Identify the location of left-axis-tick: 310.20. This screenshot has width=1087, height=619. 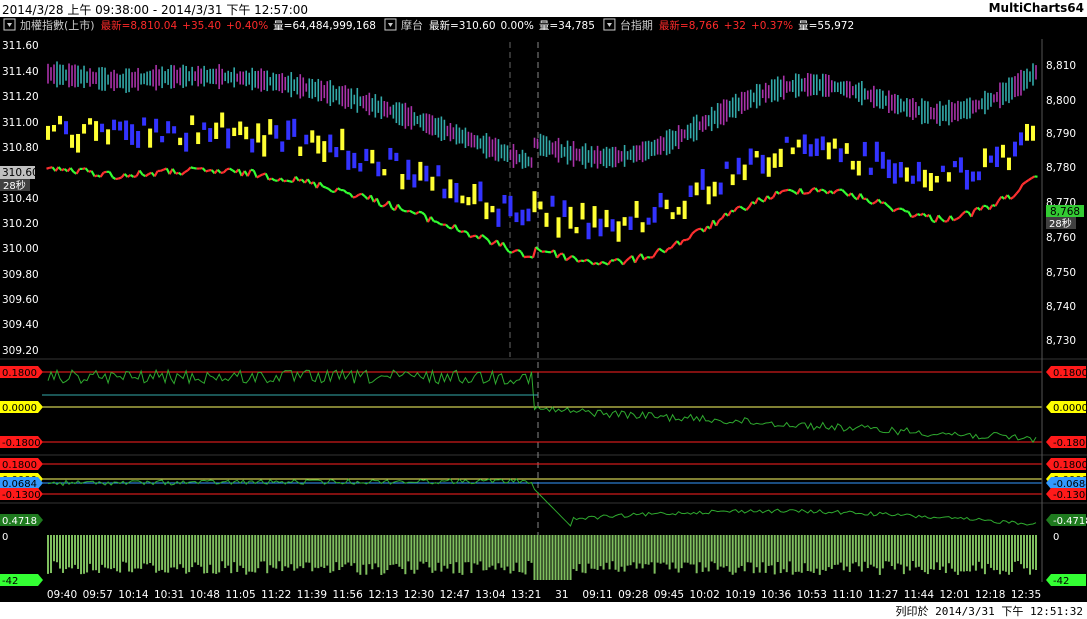
(20, 224).